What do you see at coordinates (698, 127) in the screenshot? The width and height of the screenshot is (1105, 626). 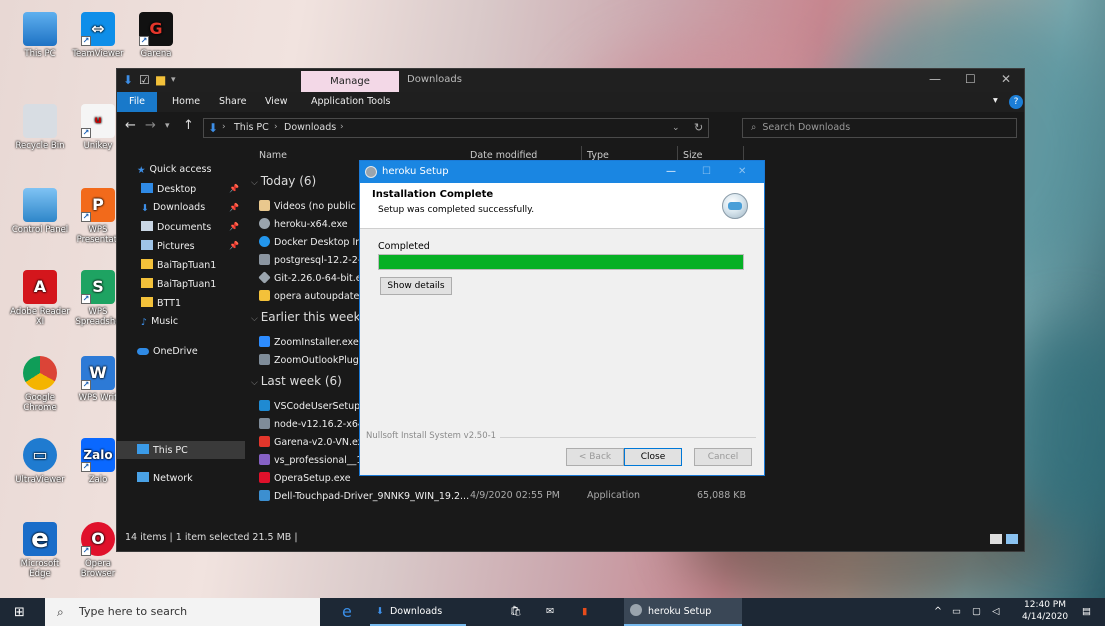 I see `refresh-icon: ↻` at bounding box center [698, 127].